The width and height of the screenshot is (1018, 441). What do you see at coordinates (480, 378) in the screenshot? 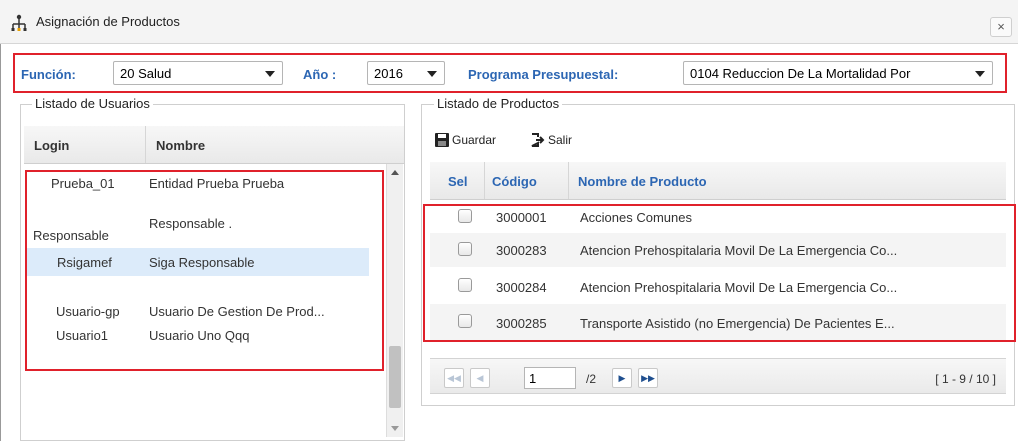
I see `prev-page-icon: ◀` at bounding box center [480, 378].